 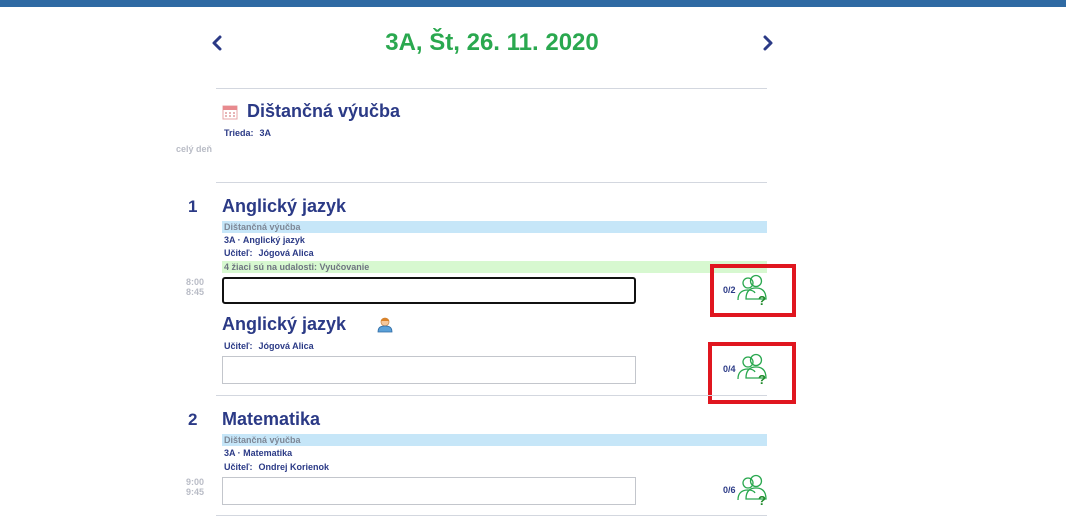 I want to click on teacher-icon, so click(x=385, y=325).